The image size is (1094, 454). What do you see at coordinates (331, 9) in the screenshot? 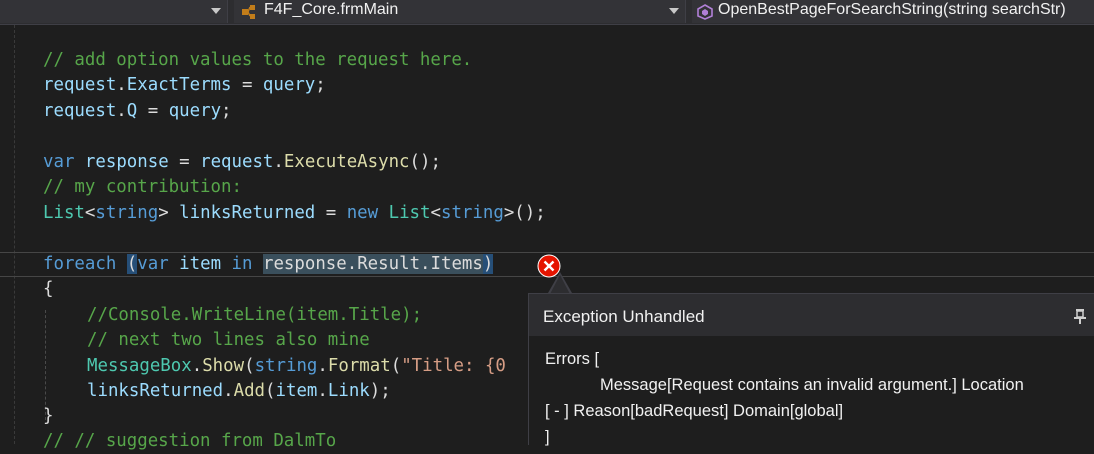
I see `class-selector-label: F4F_Core.frmMain` at bounding box center [331, 9].